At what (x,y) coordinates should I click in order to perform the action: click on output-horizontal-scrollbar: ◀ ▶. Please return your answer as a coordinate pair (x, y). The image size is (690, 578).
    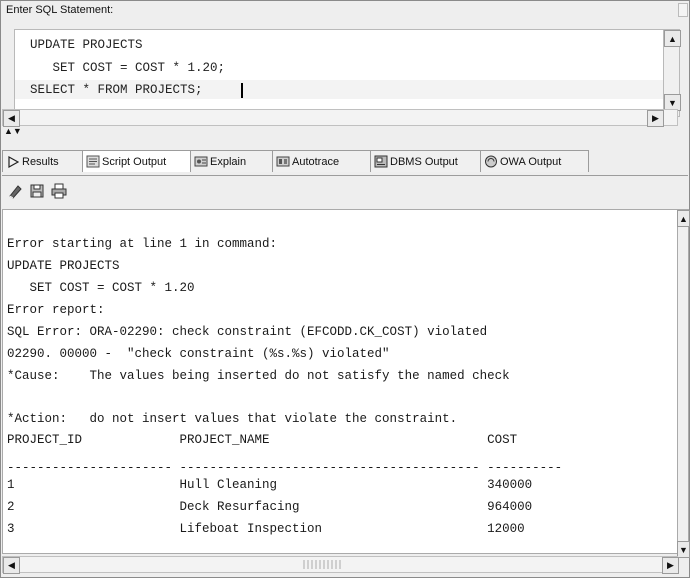
    Looking at the image, I should click on (340, 565).